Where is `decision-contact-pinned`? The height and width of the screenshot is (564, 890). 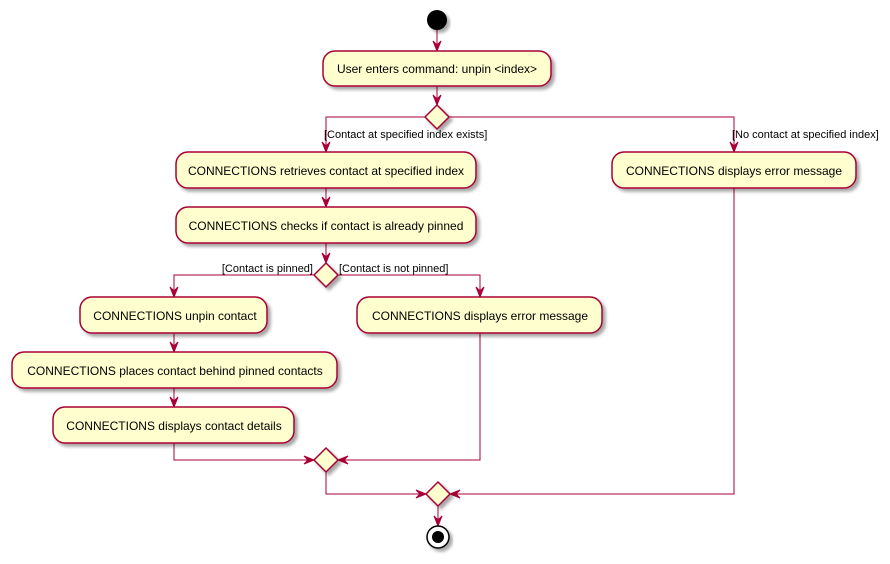
decision-contact-pinned is located at coordinates (326, 275).